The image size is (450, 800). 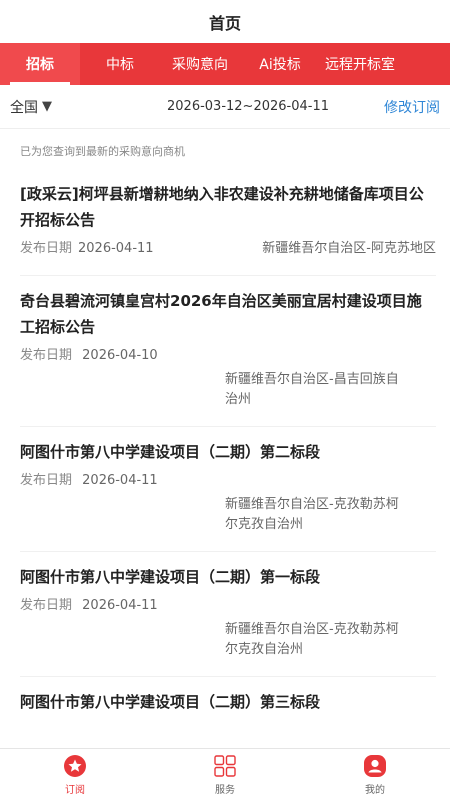 I want to click on list-item: 阿图什市第八中学建设项目（二期）第三标段, so click(x=228, y=704).